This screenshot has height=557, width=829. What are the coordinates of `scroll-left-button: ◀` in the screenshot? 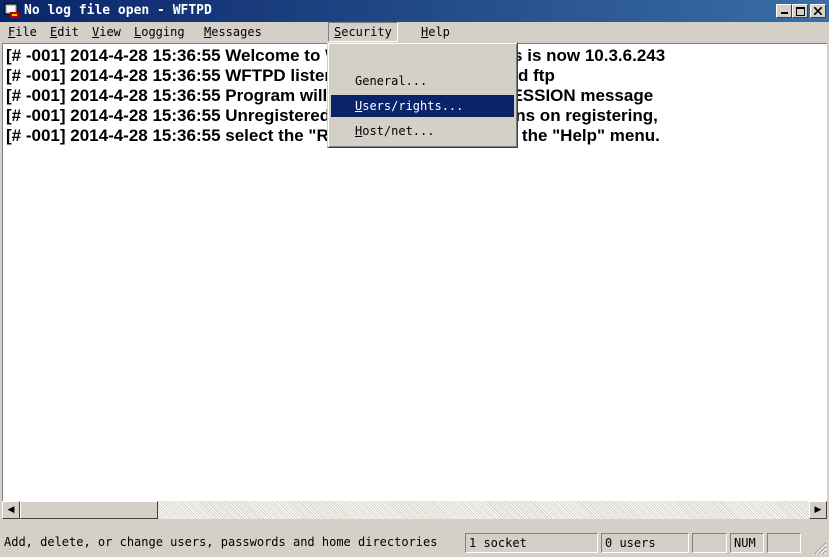 It's located at (11, 510).